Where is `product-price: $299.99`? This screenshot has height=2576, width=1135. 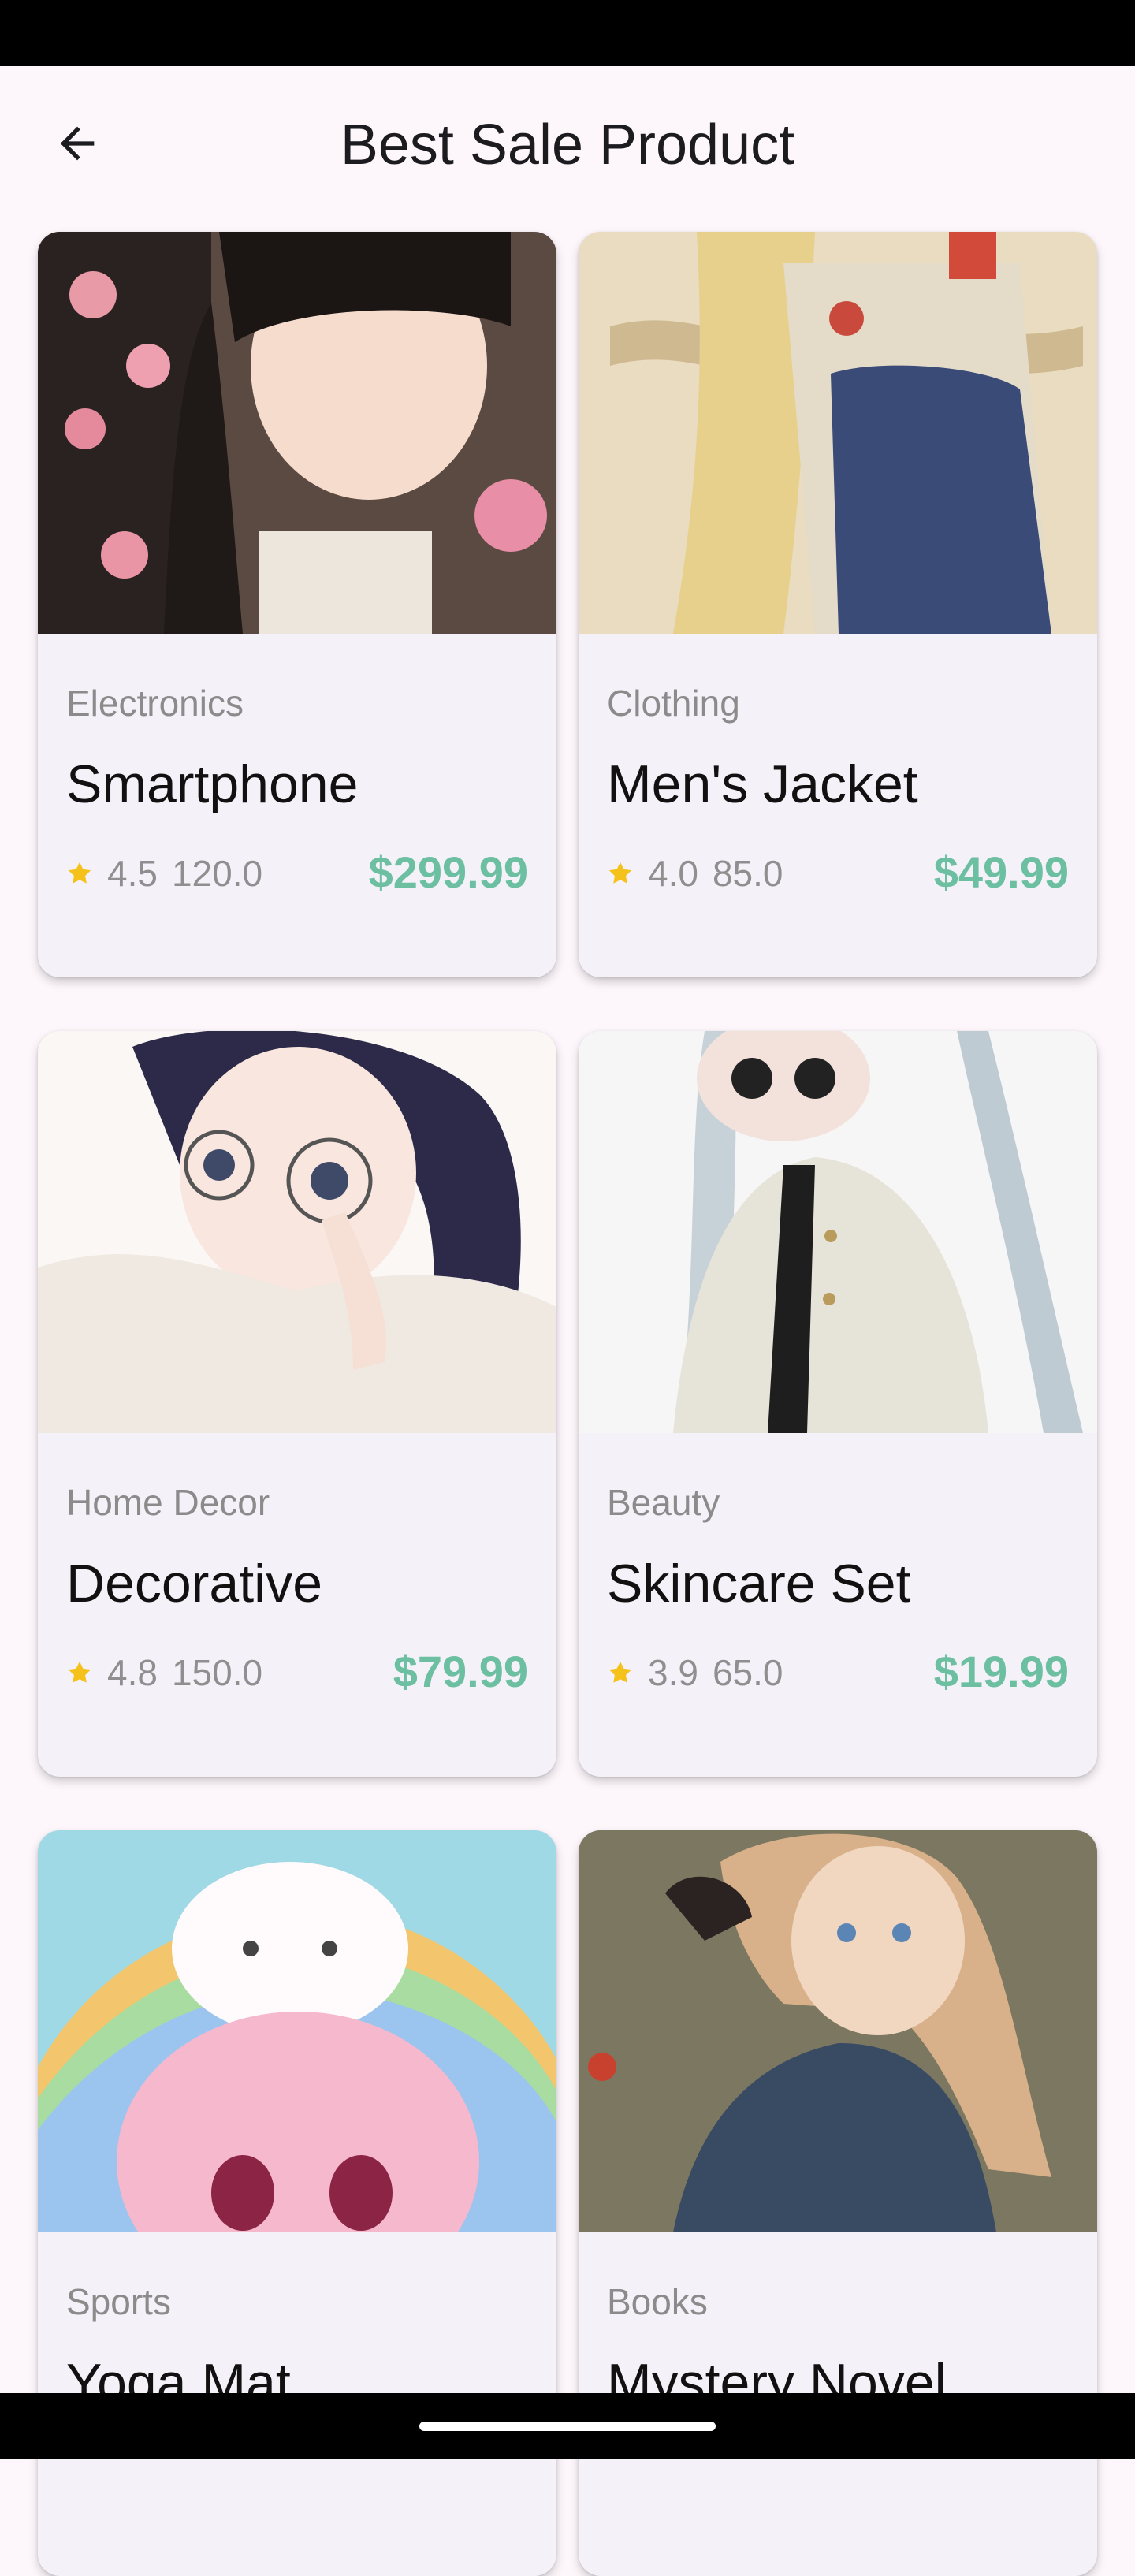
product-price: $299.99 is located at coordinates (448, 872).